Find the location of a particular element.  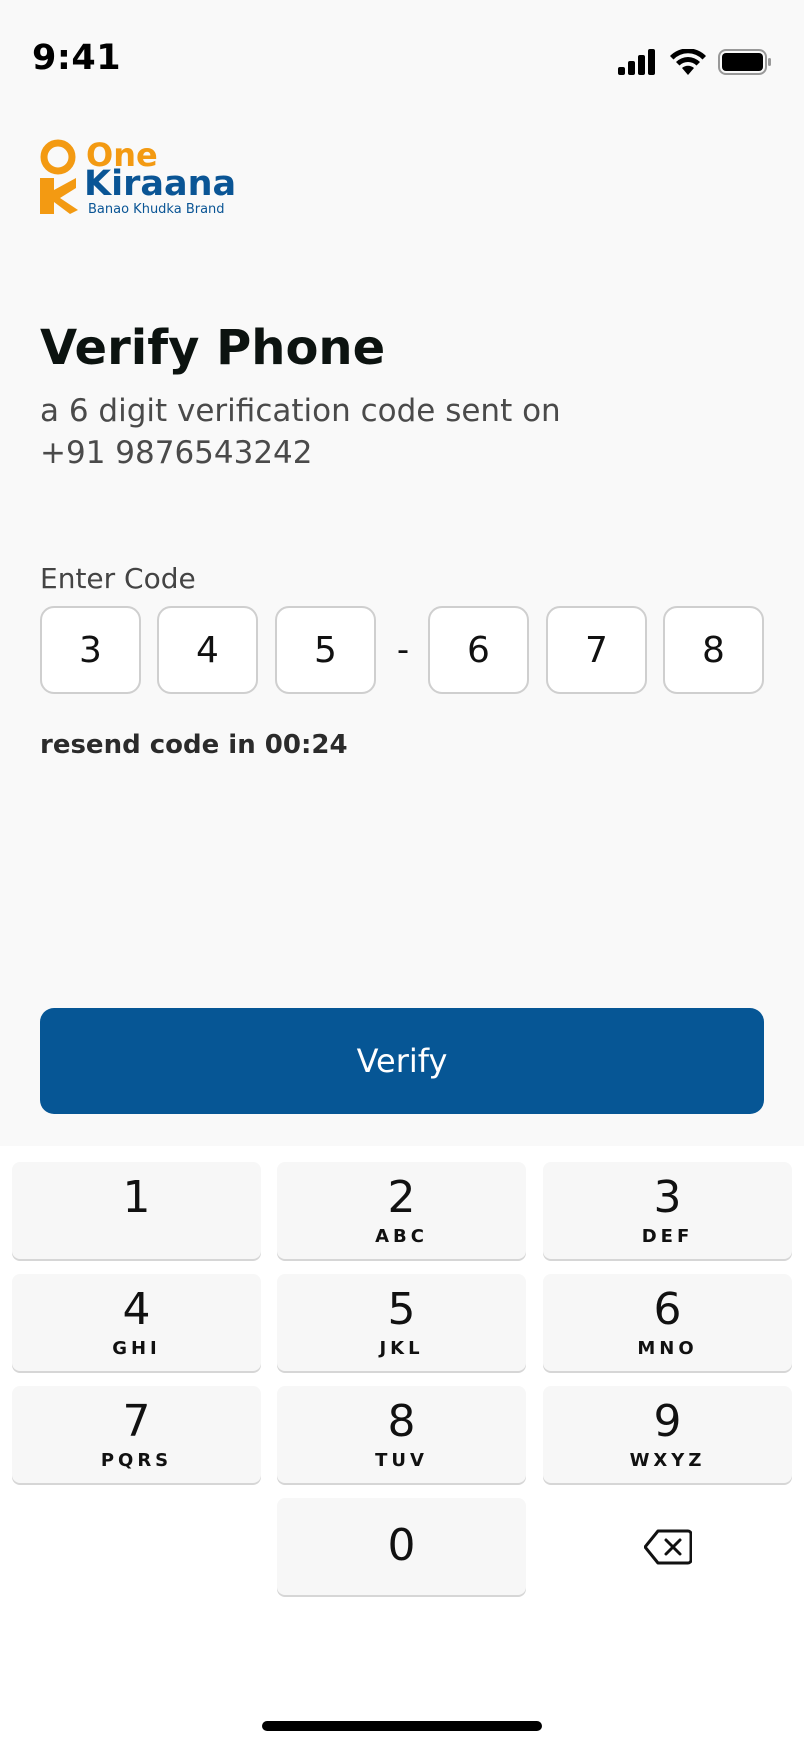

key-4: 4 GHI is located at coordinates (136, 1322).